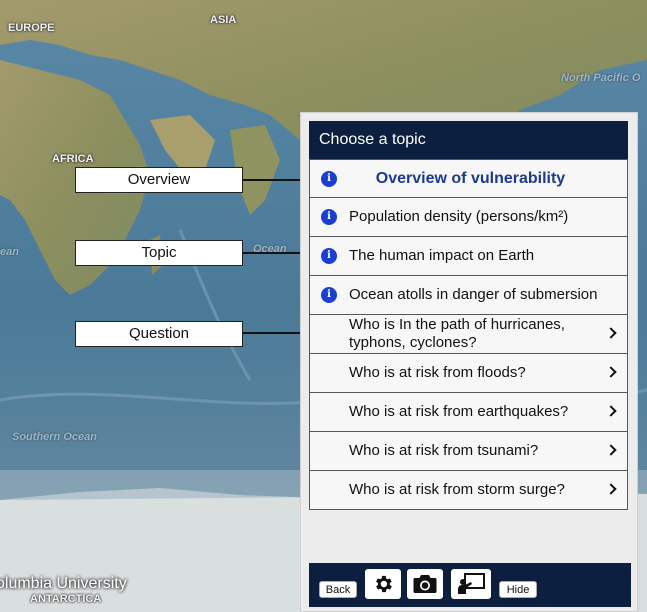 This screenshot has width=647, height=612. I want to click on settings-button, so click(383, 584).